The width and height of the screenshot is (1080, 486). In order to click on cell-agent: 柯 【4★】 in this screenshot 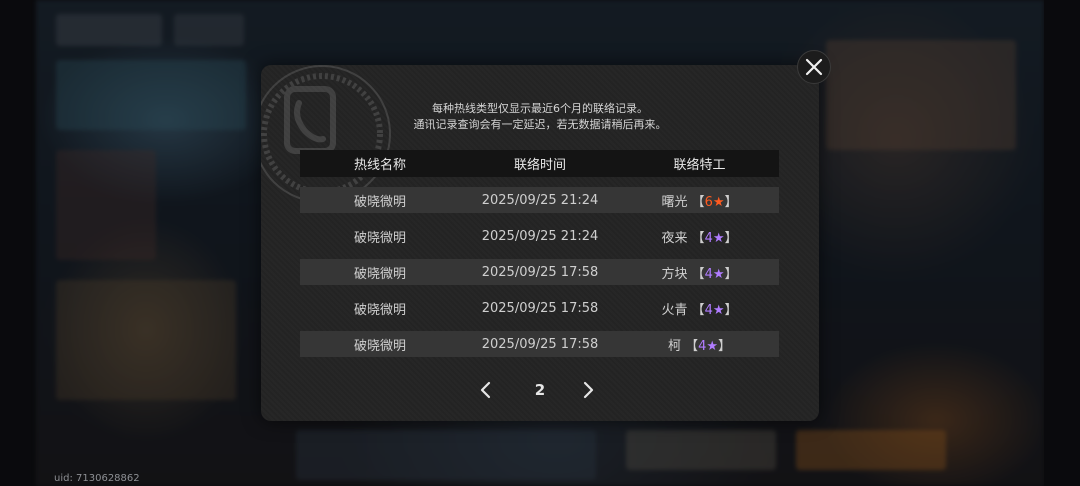, I will do `click(699, 346)`.